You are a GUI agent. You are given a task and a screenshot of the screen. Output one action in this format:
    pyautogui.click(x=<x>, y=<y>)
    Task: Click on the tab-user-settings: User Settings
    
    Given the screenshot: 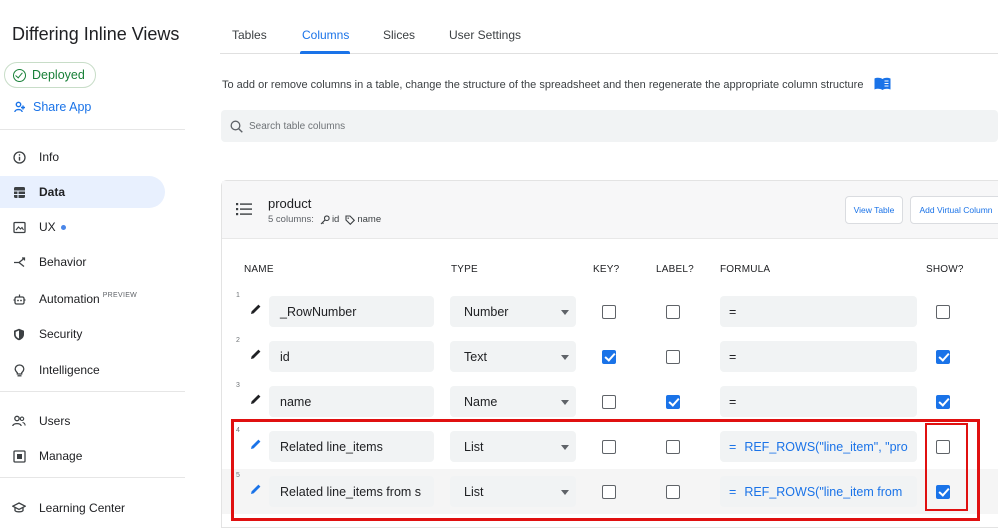 What is the action you would take?
    pyautogui.click(x=485, y=35)
    